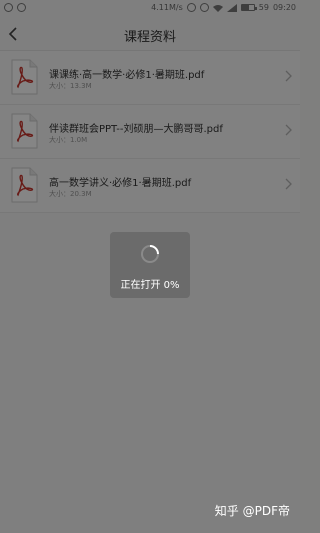  I want to click on spinner-icon, so click(150, 254).